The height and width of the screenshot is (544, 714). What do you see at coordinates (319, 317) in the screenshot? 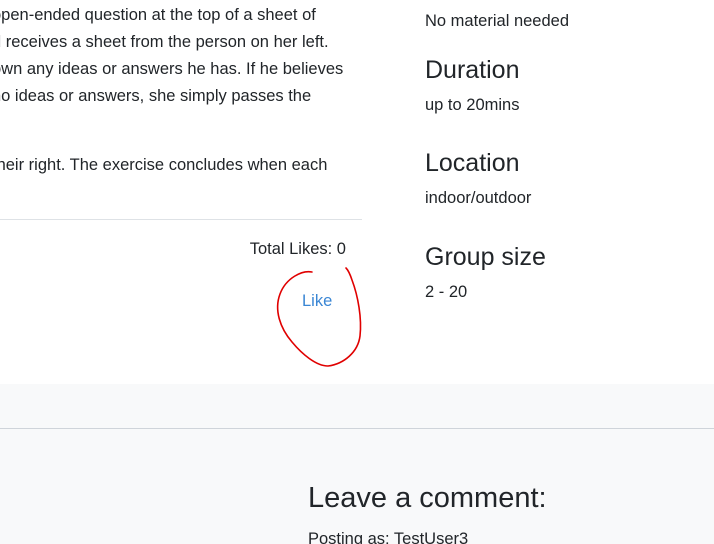
I see `red-circle-annotation` at bounding box center [319, 317].